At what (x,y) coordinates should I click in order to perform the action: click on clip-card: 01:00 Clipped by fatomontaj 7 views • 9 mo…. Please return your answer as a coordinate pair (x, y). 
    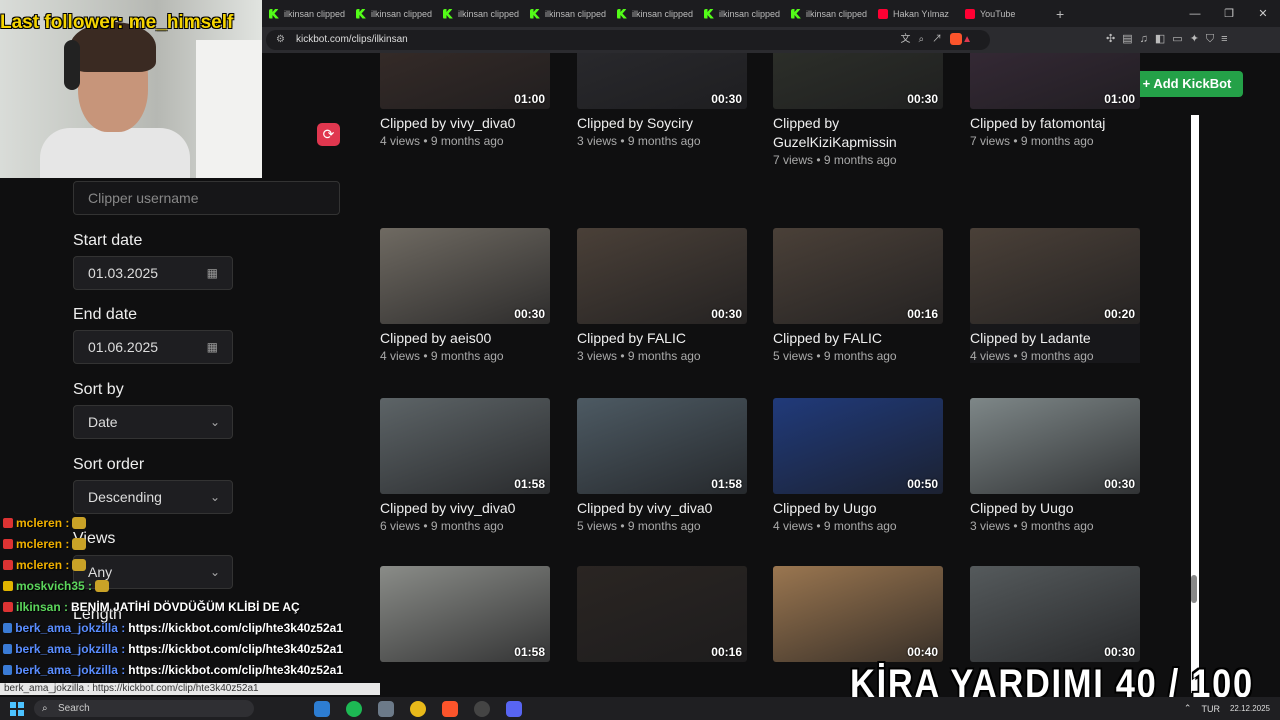
    Looking at the image, I should click on (1055, 100).